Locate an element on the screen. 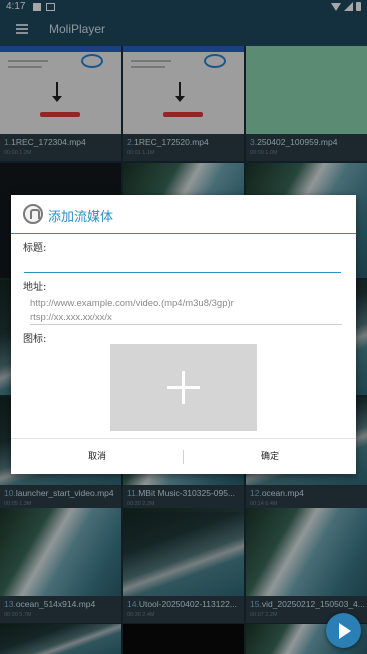 The width and height of the screenshot is (367, 654). play-fab is located at coordinates (343, 630).